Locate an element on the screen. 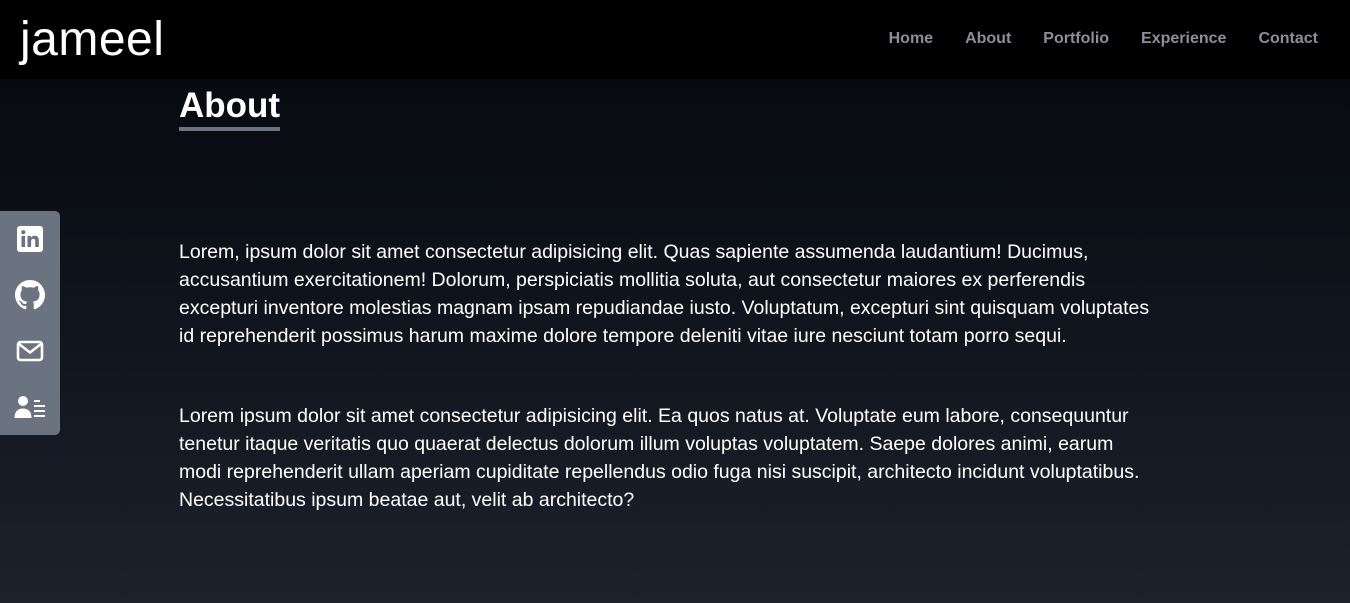  linkedin-link is located at coordinates (30, 239).